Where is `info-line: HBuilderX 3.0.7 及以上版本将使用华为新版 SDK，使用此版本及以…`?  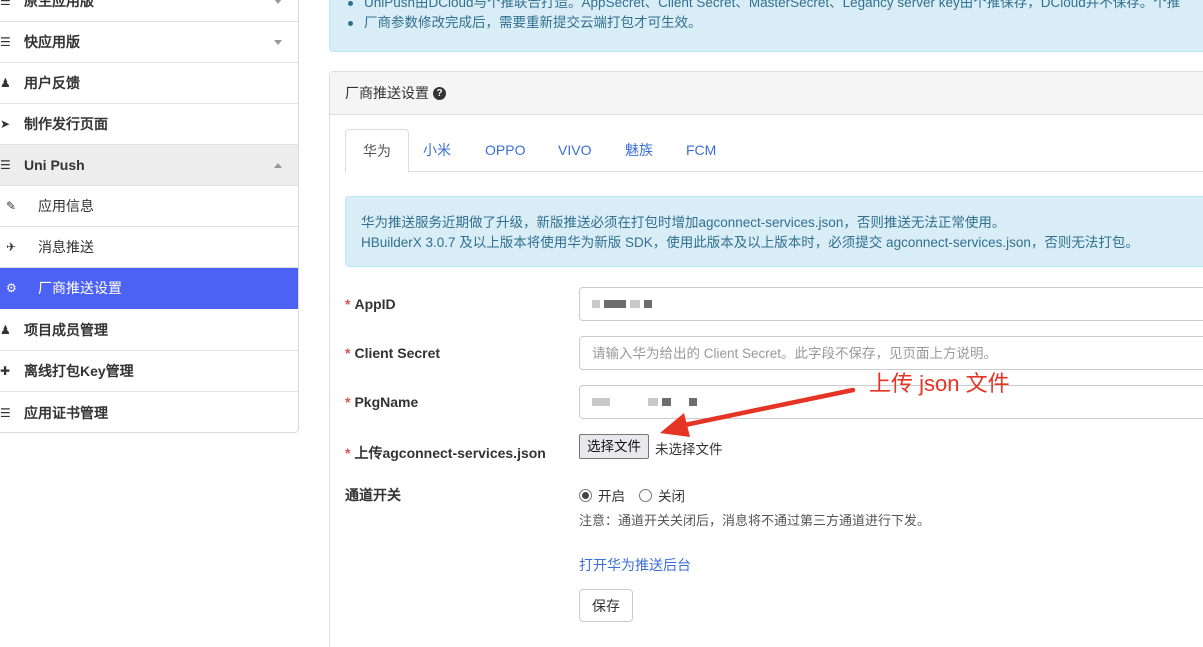
info-line: HBuilderX 3.0.7 及以上版本将使用华为新版 SDK，使用此版本及以… is located at coordinates (750, 242).